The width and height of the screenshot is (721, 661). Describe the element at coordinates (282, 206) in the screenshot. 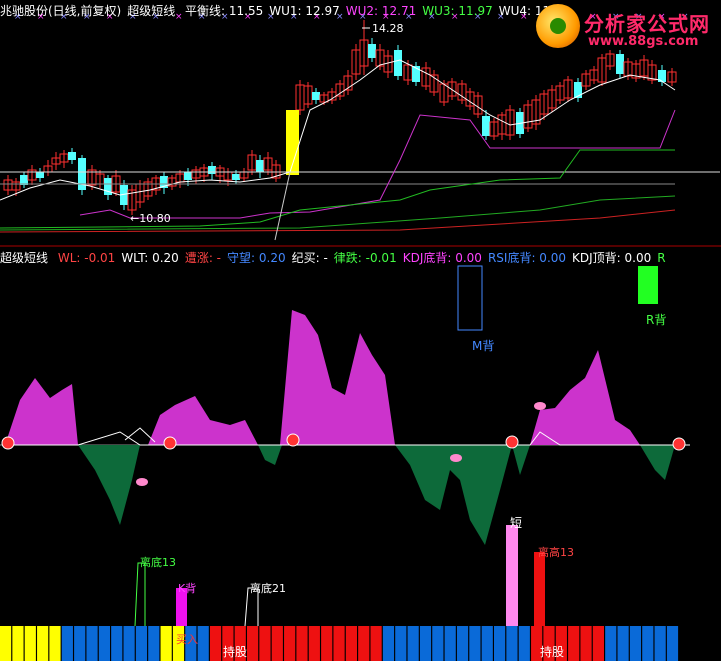

I see `cross-line` at that location.